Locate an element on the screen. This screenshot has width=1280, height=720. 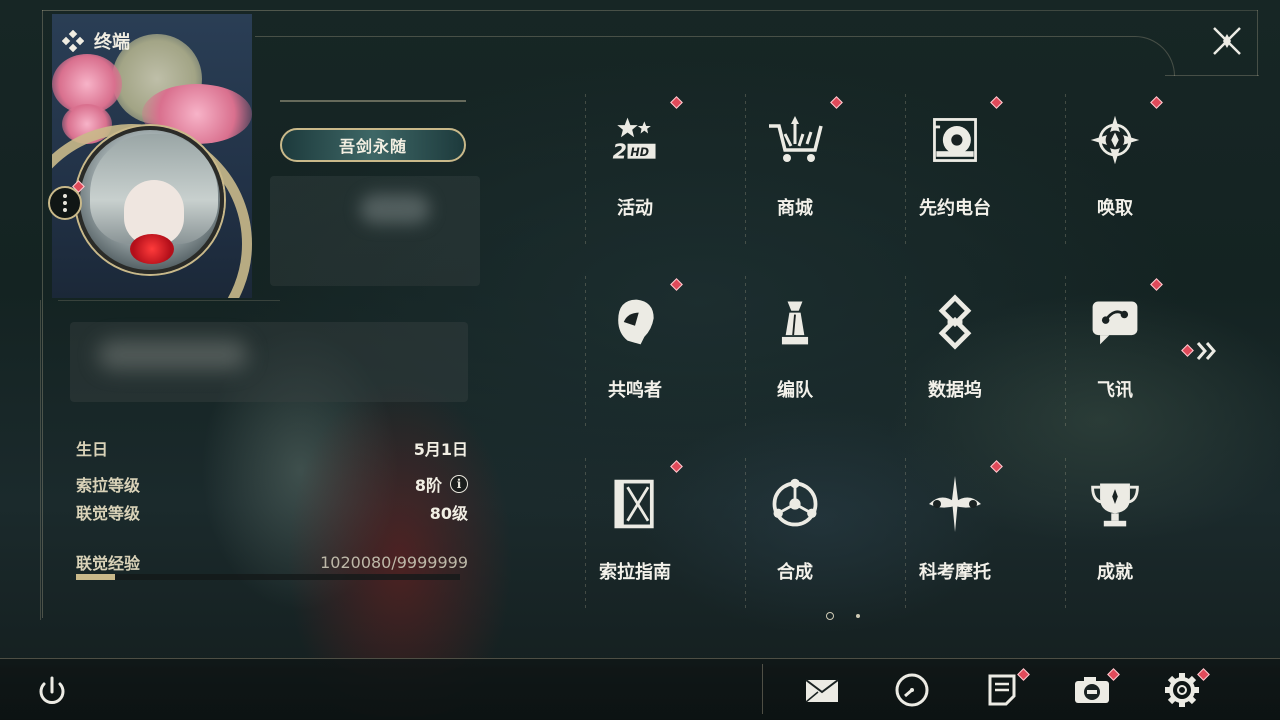
mail-button is located at coordinates (822, 690).